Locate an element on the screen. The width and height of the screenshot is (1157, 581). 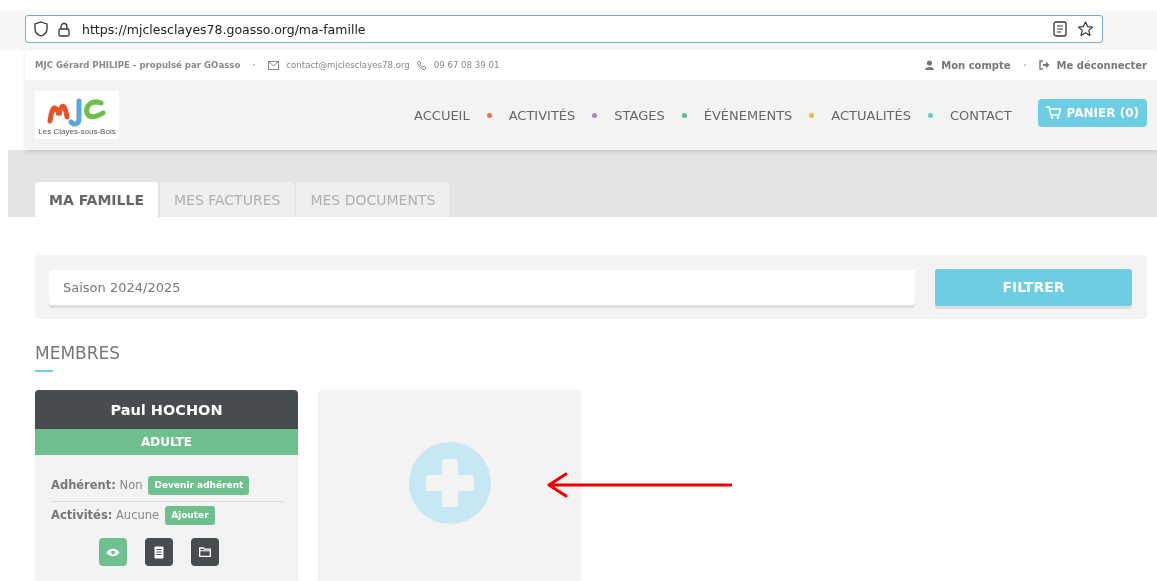
account-link: Mon compte is located at coordinates (976, 65).